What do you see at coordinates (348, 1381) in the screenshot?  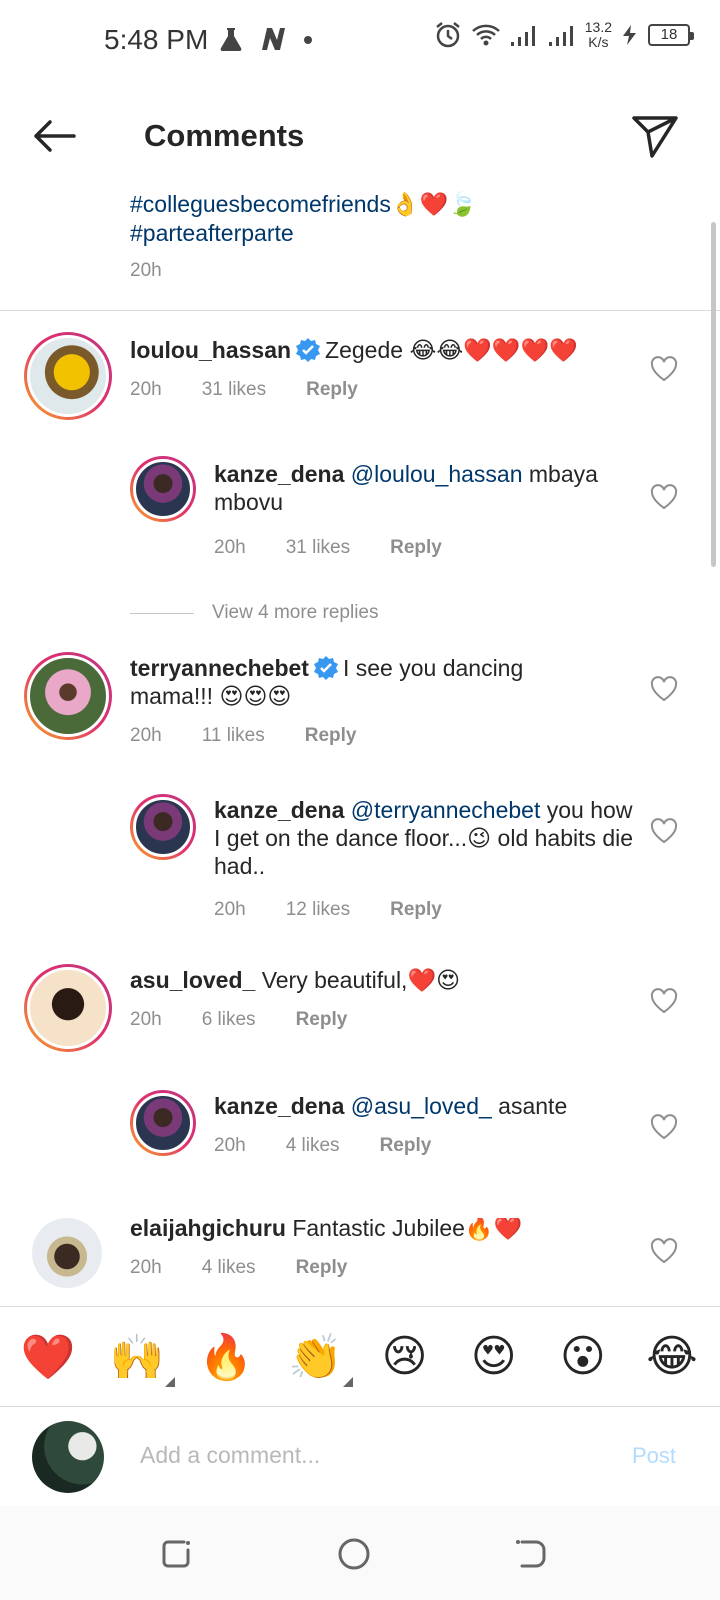 I see `skin-tone-indicator-icon` at bounding box center [348, 1381].